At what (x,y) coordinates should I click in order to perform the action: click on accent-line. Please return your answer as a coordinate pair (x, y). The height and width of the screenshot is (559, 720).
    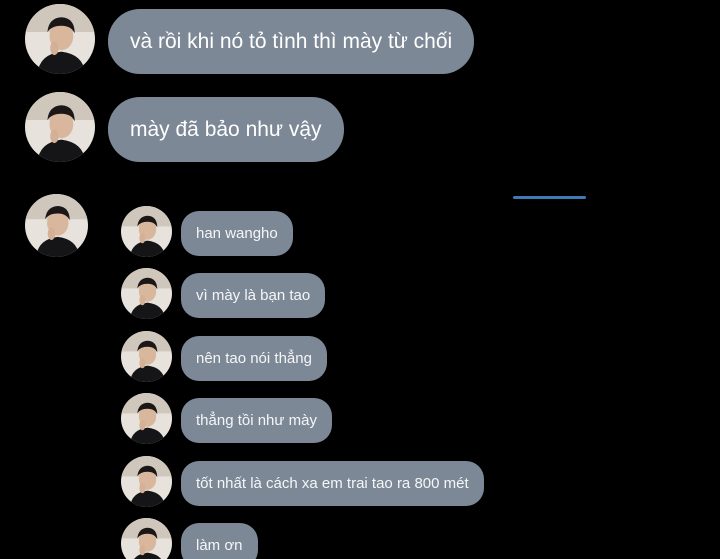
    Looking at the image, I should click on (549, 197).